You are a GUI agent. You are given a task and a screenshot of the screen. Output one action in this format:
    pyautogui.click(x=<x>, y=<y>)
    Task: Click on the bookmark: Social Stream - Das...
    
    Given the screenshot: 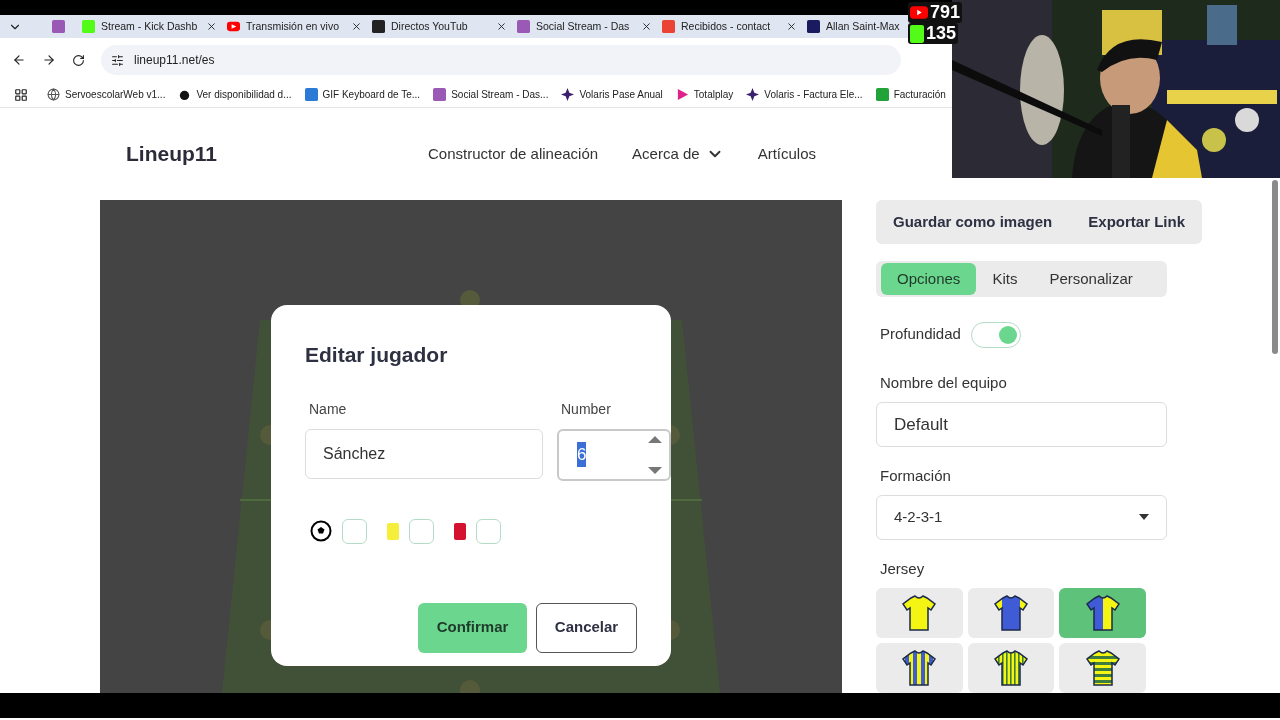 What is the action you would take?
    pyautogui.click(x=491, y=94)
    